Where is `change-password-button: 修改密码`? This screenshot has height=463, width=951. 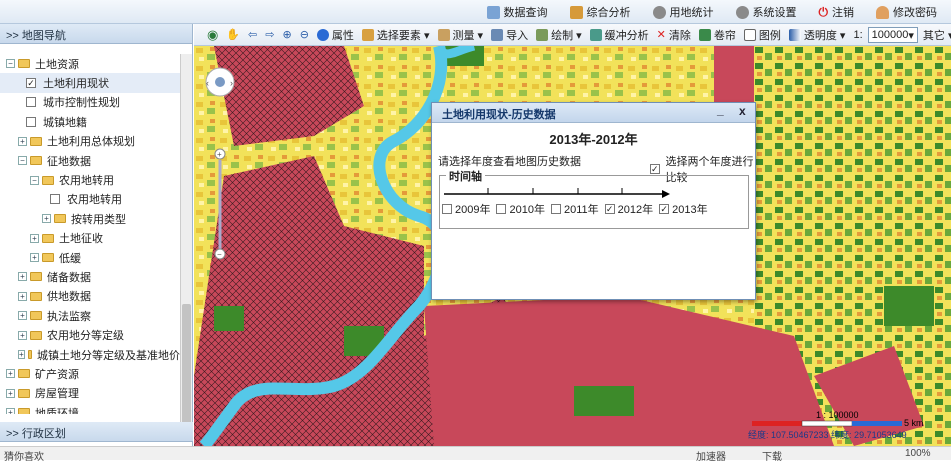 change-password-button: 修改密码 is located at coordinates (906, 12).